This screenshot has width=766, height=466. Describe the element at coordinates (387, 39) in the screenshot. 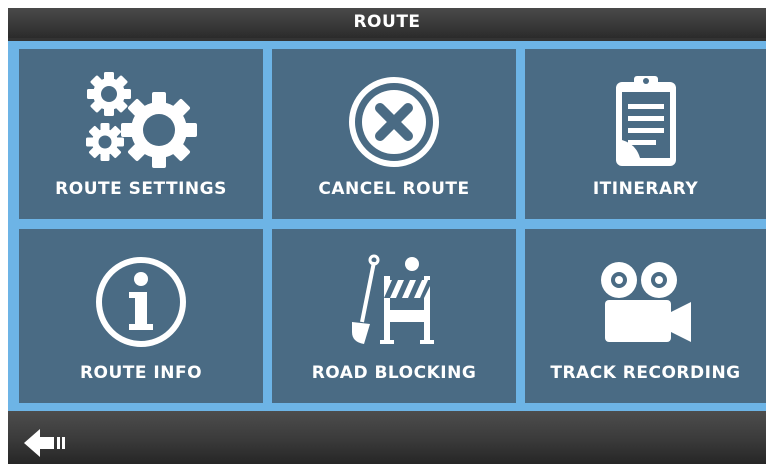

I see `title-divider` at that location.